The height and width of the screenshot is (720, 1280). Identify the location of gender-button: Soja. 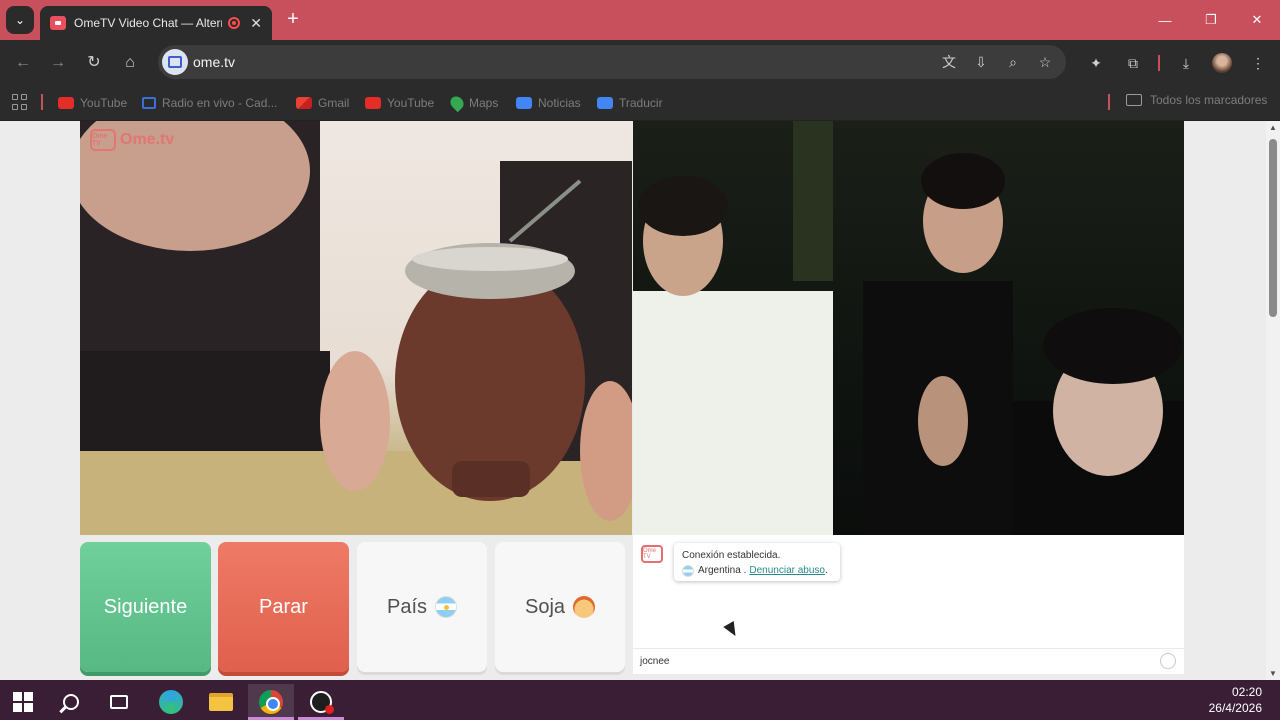
(560, 607).